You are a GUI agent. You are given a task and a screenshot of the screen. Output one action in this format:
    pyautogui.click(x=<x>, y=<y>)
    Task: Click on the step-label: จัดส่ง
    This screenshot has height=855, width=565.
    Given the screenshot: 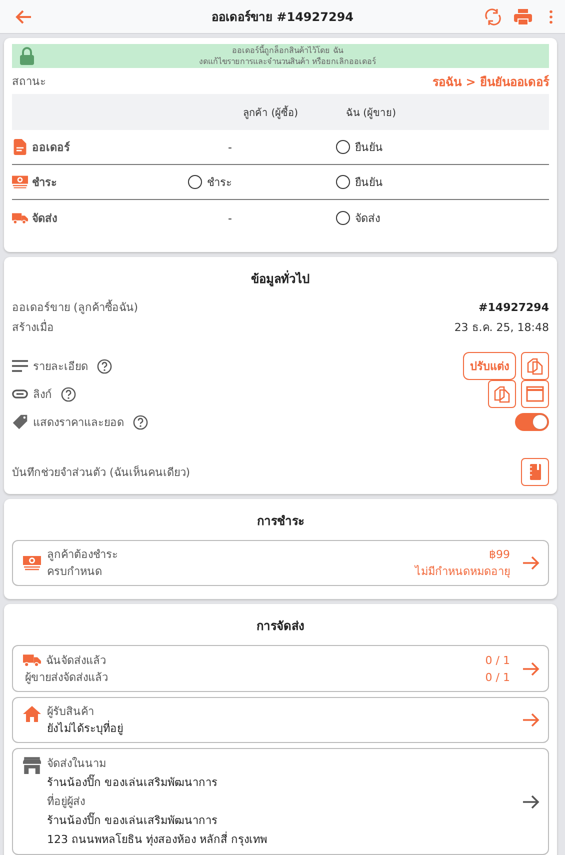 What is the action you would take?
    pyautogui.click(x=44, y=219)
    